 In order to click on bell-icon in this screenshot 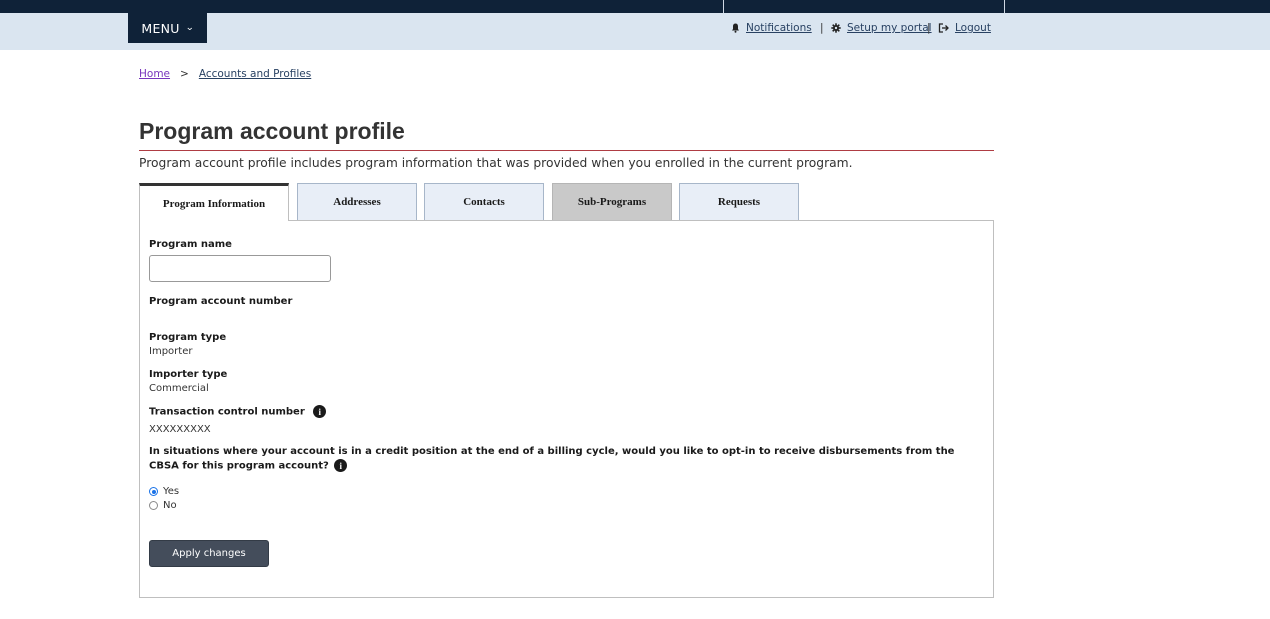, I will do `click(735, 28)`.